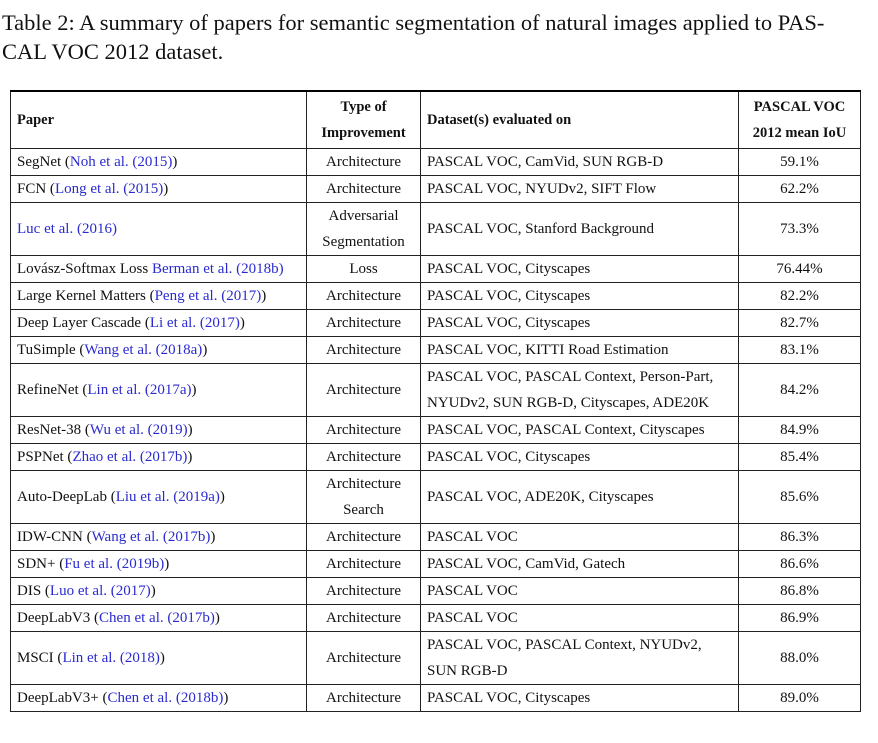 The width and height of the screenshot is (878, 743). Describe the element at coordinates (143, 350) in the screenshot. I see `paper-citation-link: Wang et al. (2018a)` at that location.